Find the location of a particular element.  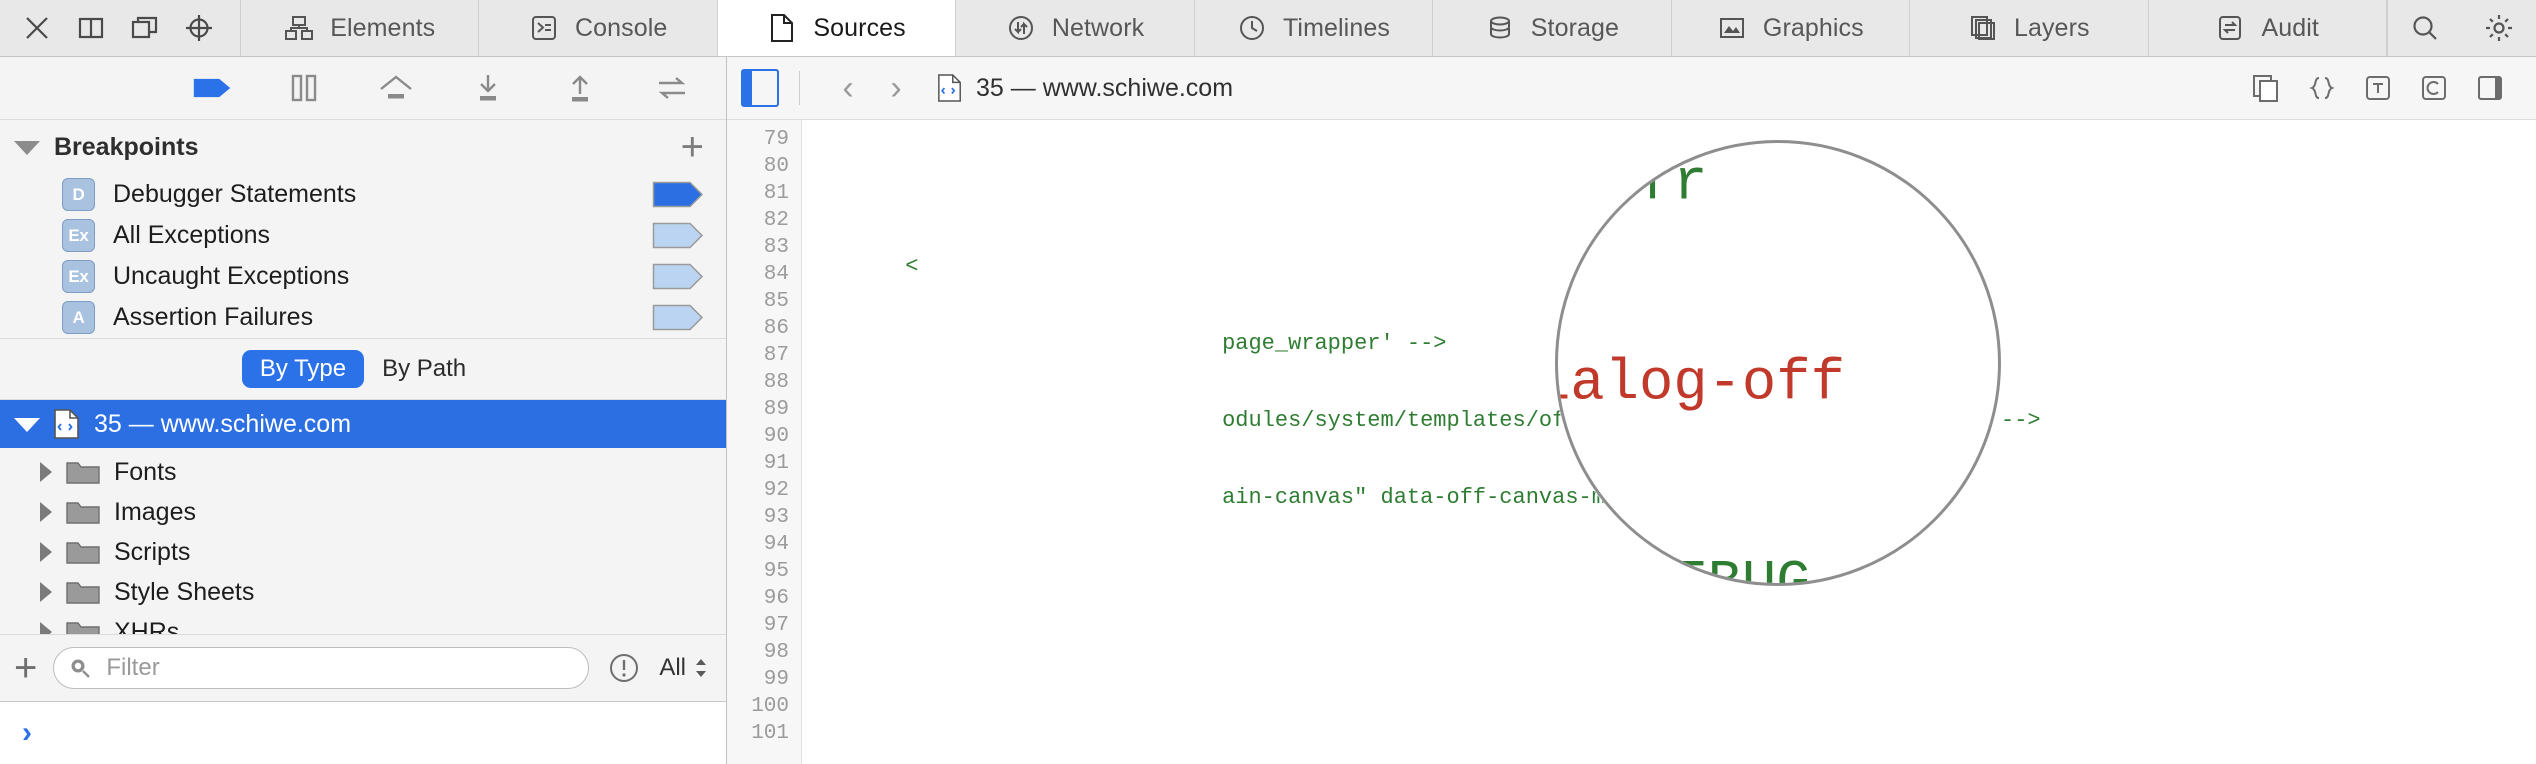

tab-audit: Audit is located at coordinates (2268, 28).